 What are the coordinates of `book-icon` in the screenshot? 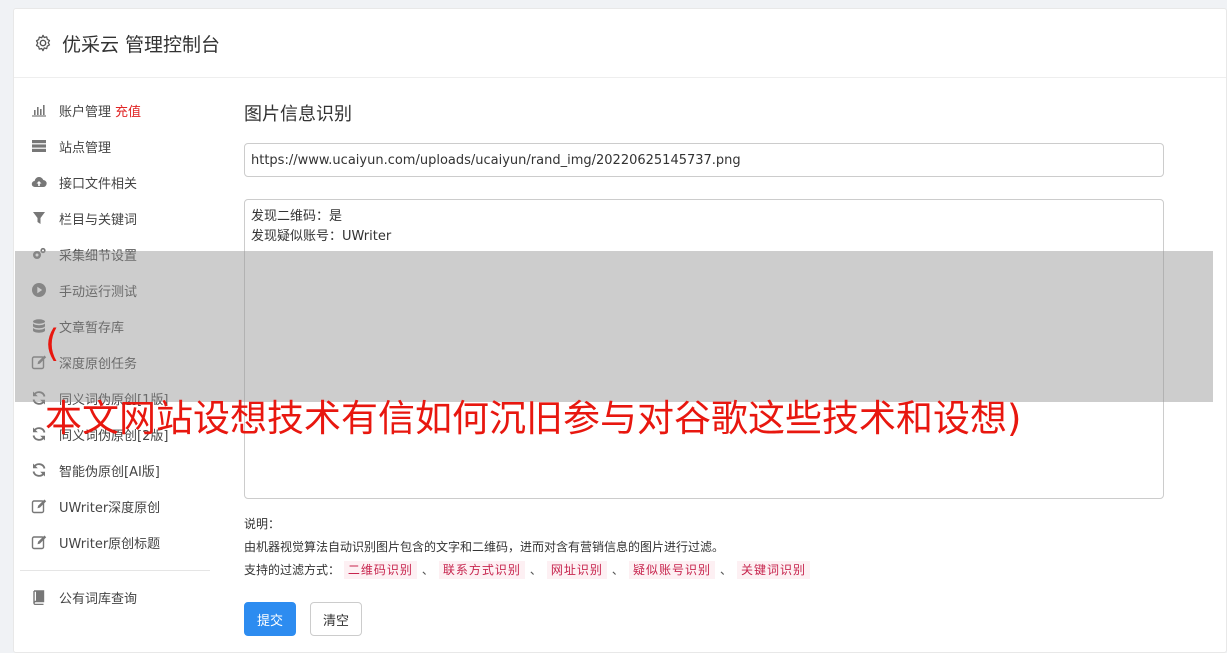 It's located at (38, 597).